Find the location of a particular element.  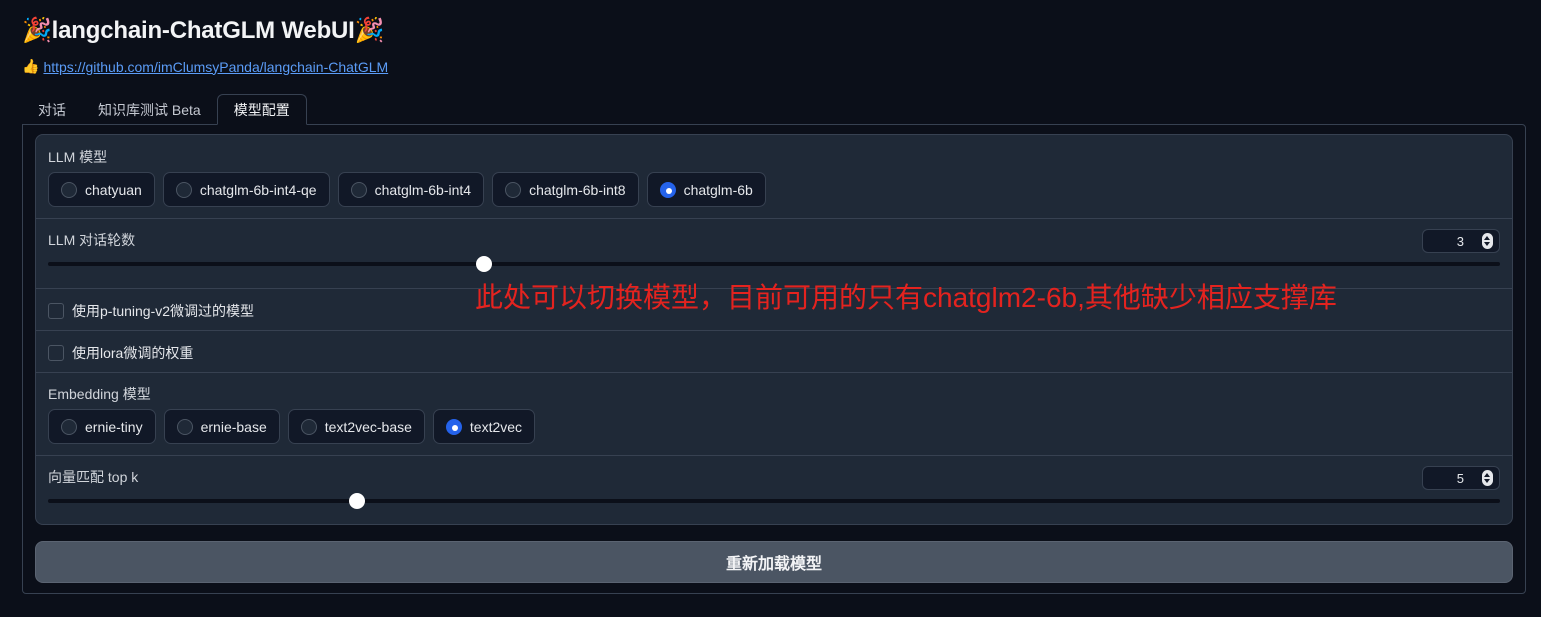

llm-model-label: LLM 模型 is located at coordinates (78, 157).